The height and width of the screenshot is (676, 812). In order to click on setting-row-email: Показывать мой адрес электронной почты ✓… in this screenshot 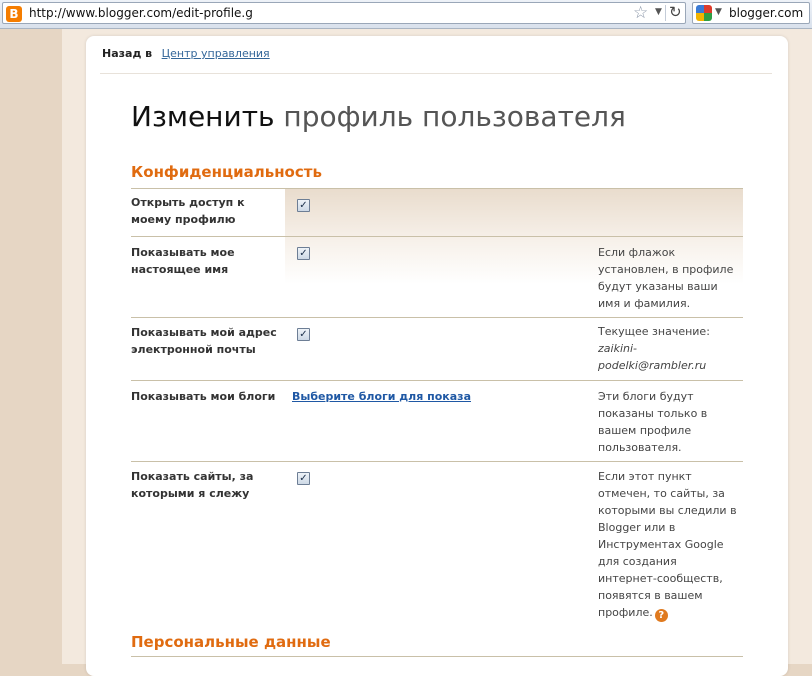, I will do `click(437, 348)`.